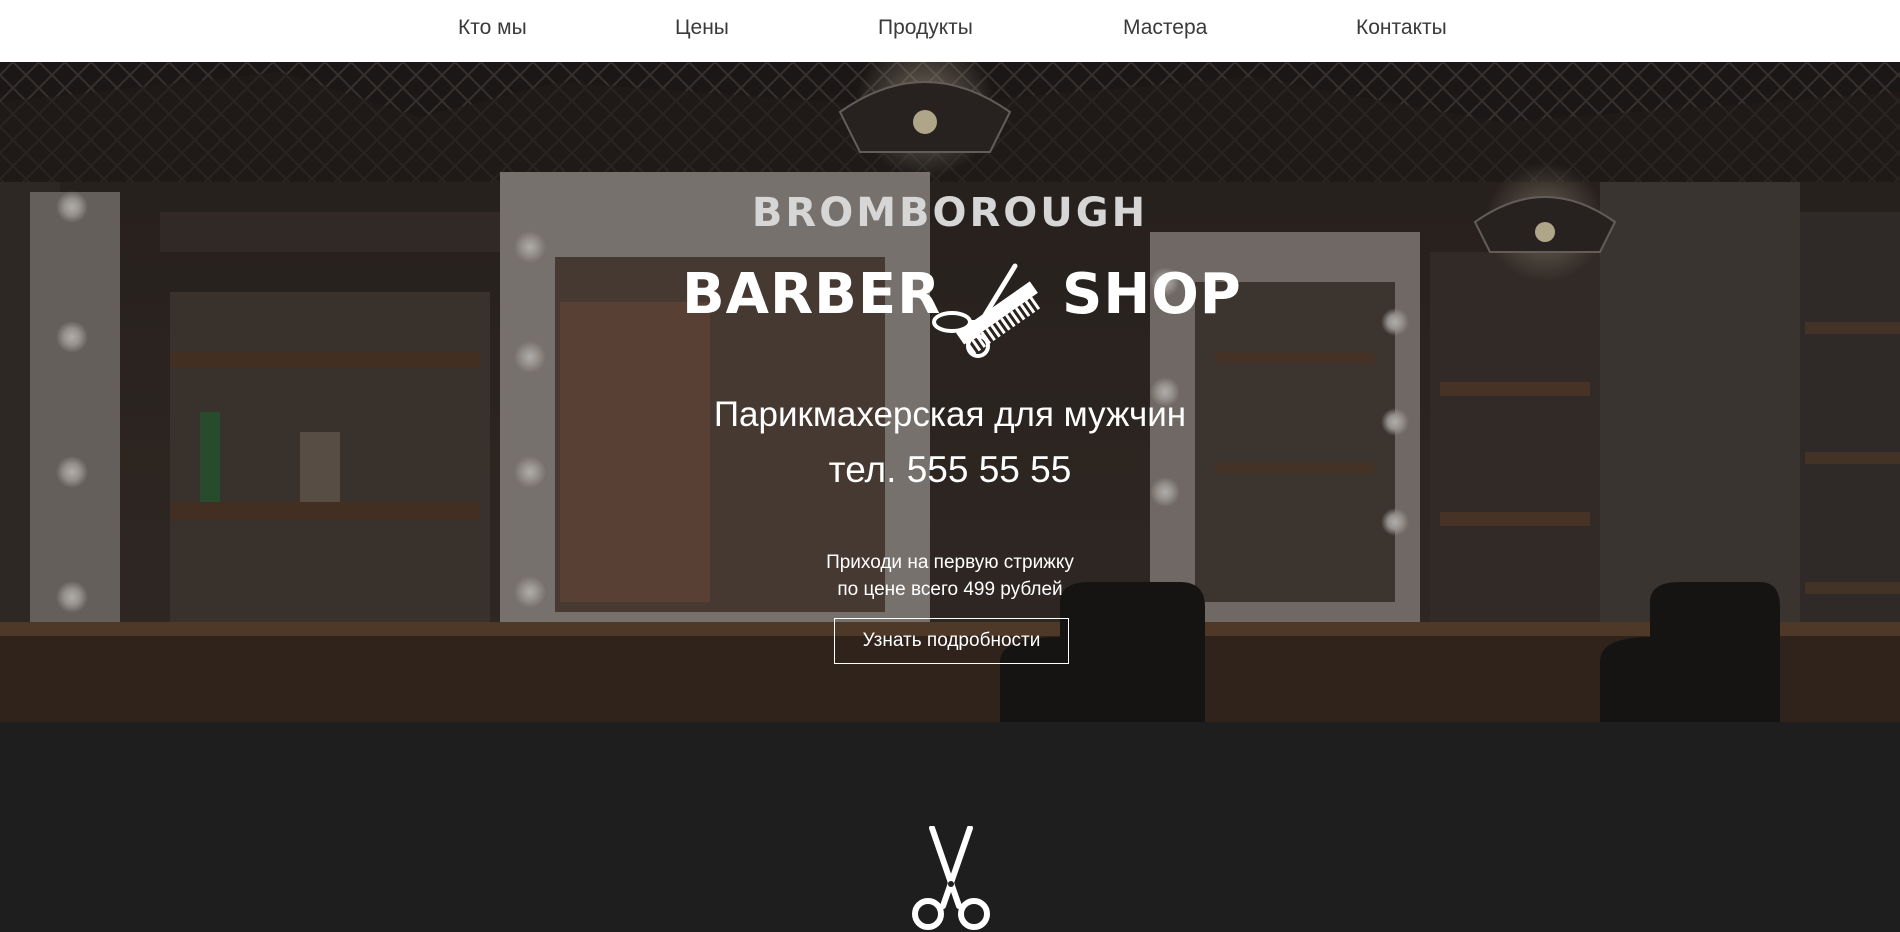 The image size is (1900, 932). Describe the element at coordinates (950, 469) in the screenshot. I see `hero-phone: тел. 555 55 55` at that location.